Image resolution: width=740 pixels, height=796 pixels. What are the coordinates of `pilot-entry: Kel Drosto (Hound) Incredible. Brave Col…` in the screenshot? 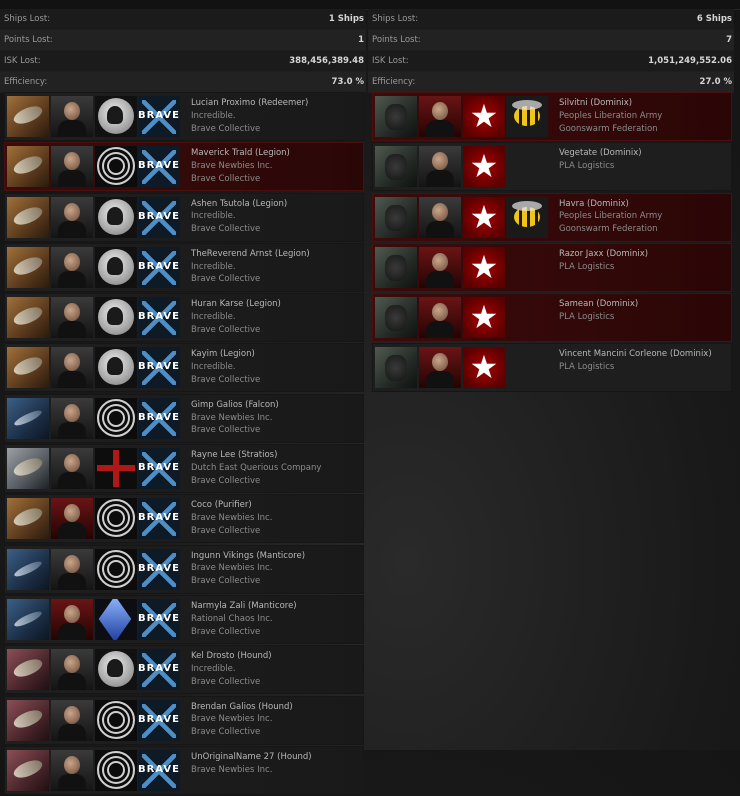 It's located at (184, 670).